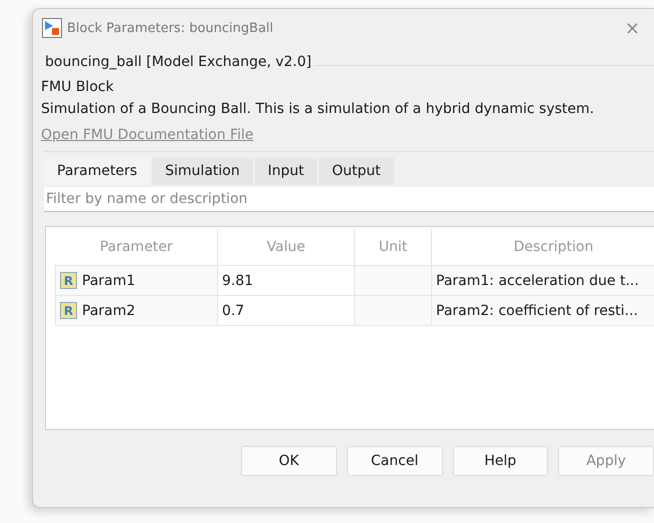 This screenshot has width=654, height=523. I want to click on parameter-name: Param1, so click(109, 280).